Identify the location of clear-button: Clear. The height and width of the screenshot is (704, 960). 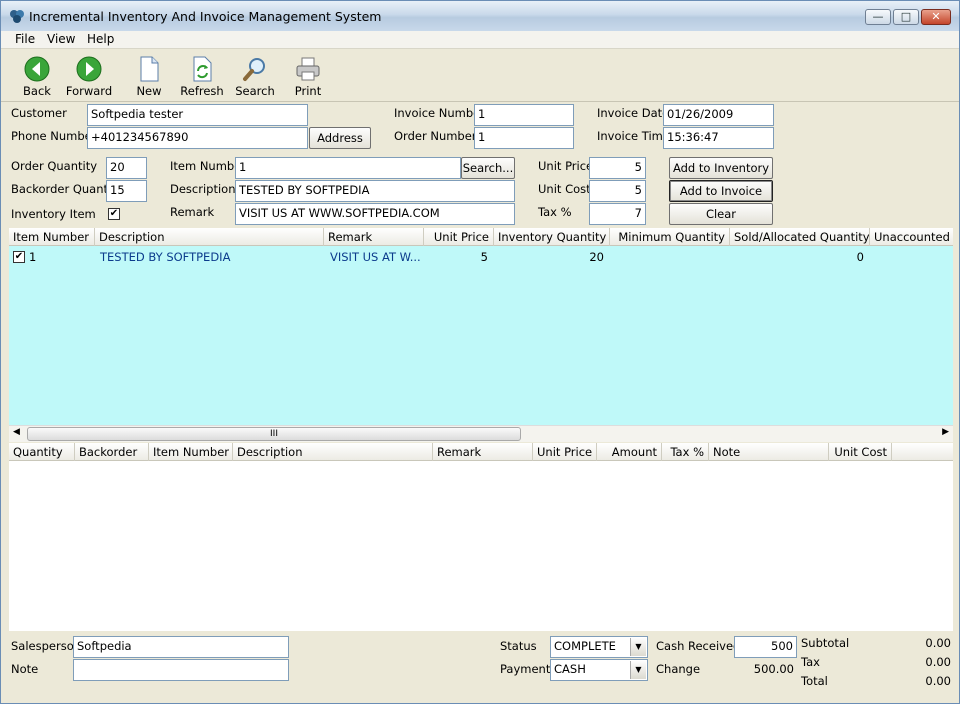
(721, 214).